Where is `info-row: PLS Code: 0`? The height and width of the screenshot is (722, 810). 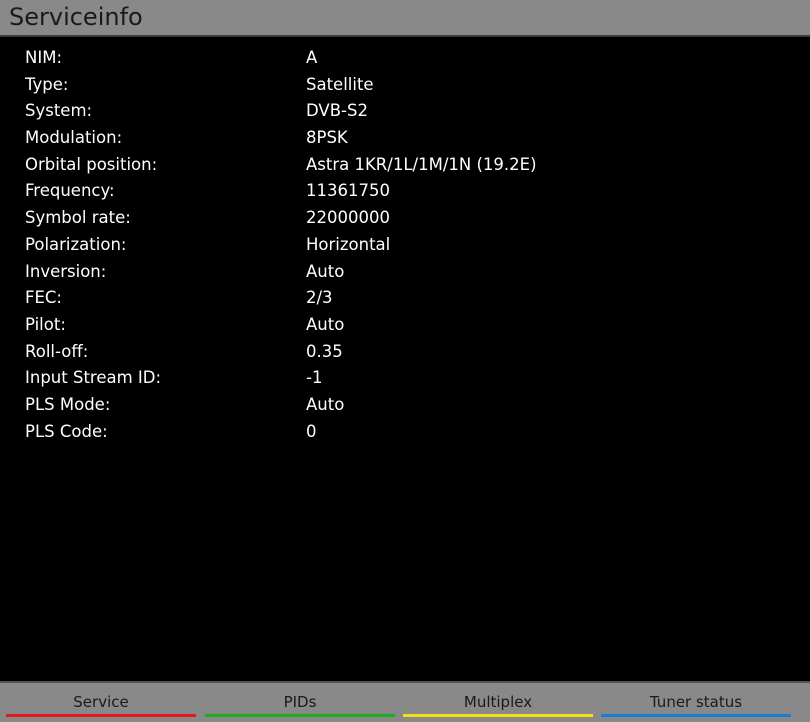
info-row: PLS Code: 0 is located at coordinates (405, 435).